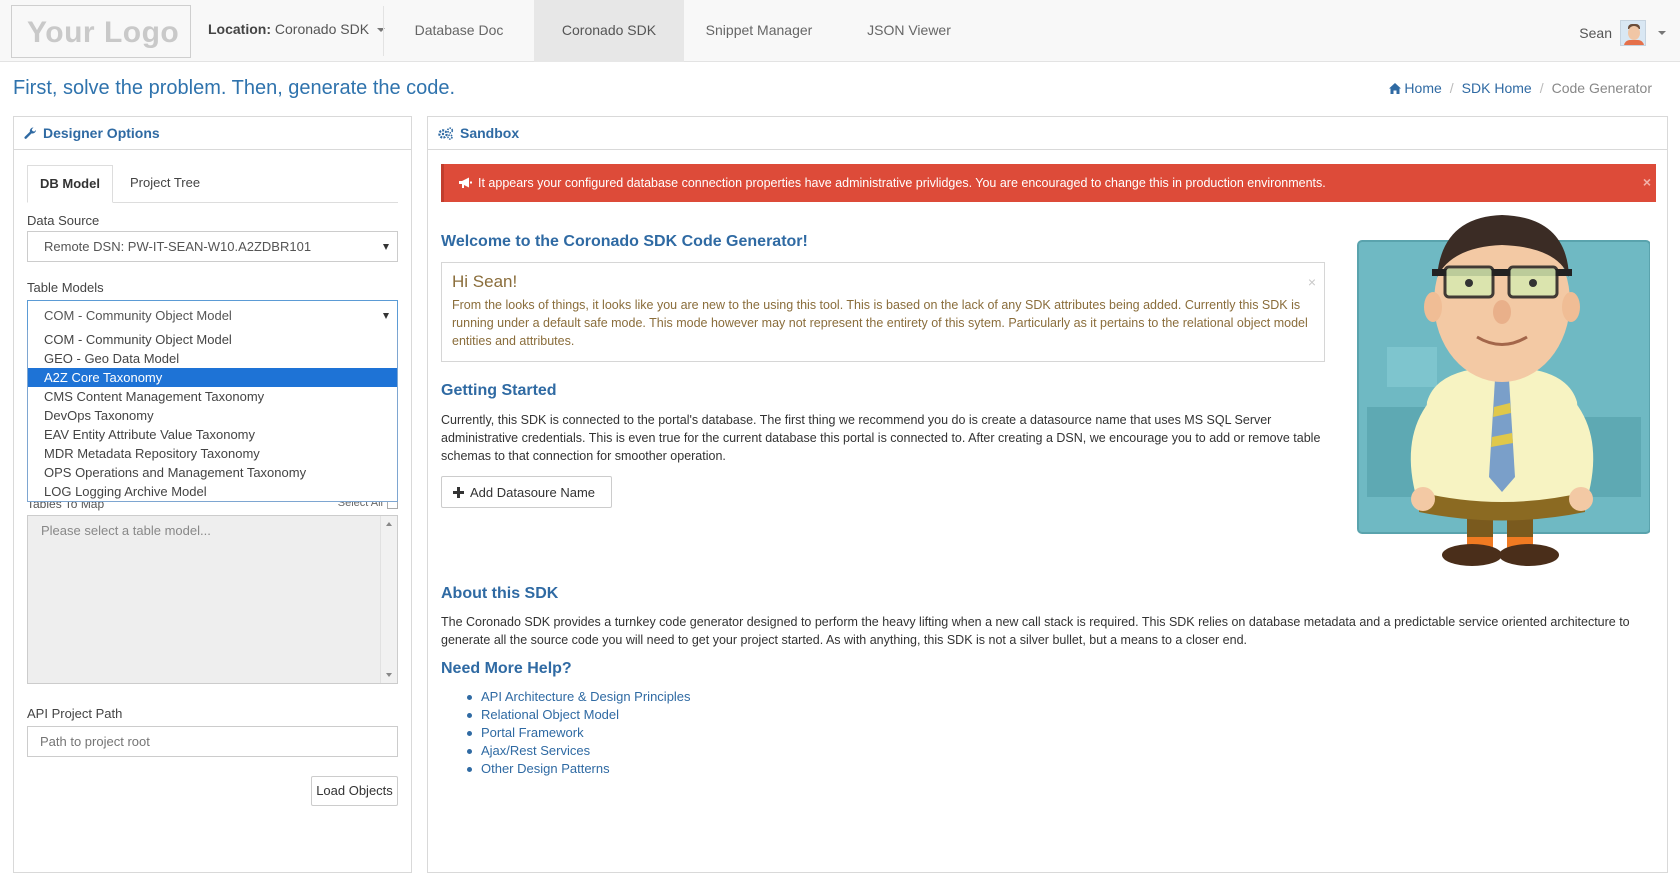 Image resolution: width=1680 pixels, height=891 pixels. I want to click on load-objects-button: Load Objects, so click(354, 791).